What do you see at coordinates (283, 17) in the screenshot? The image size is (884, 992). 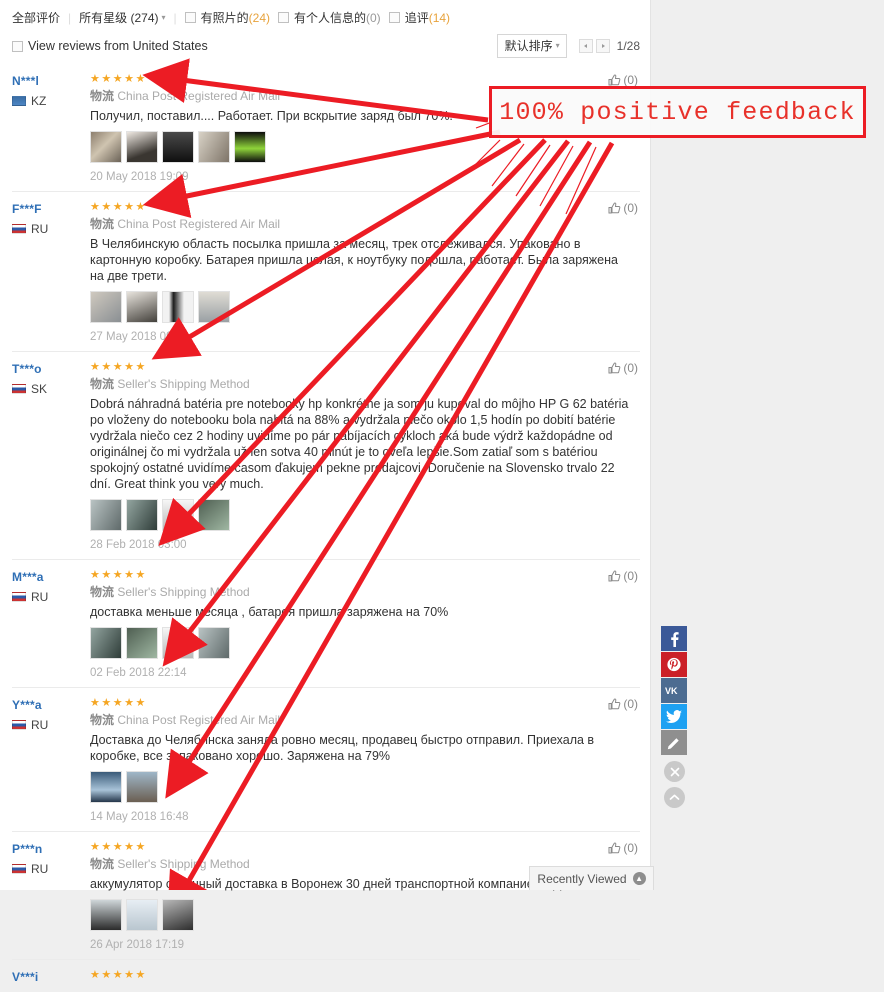 I see `checkbox-with-personal-info` at bounding box center [283, 17].